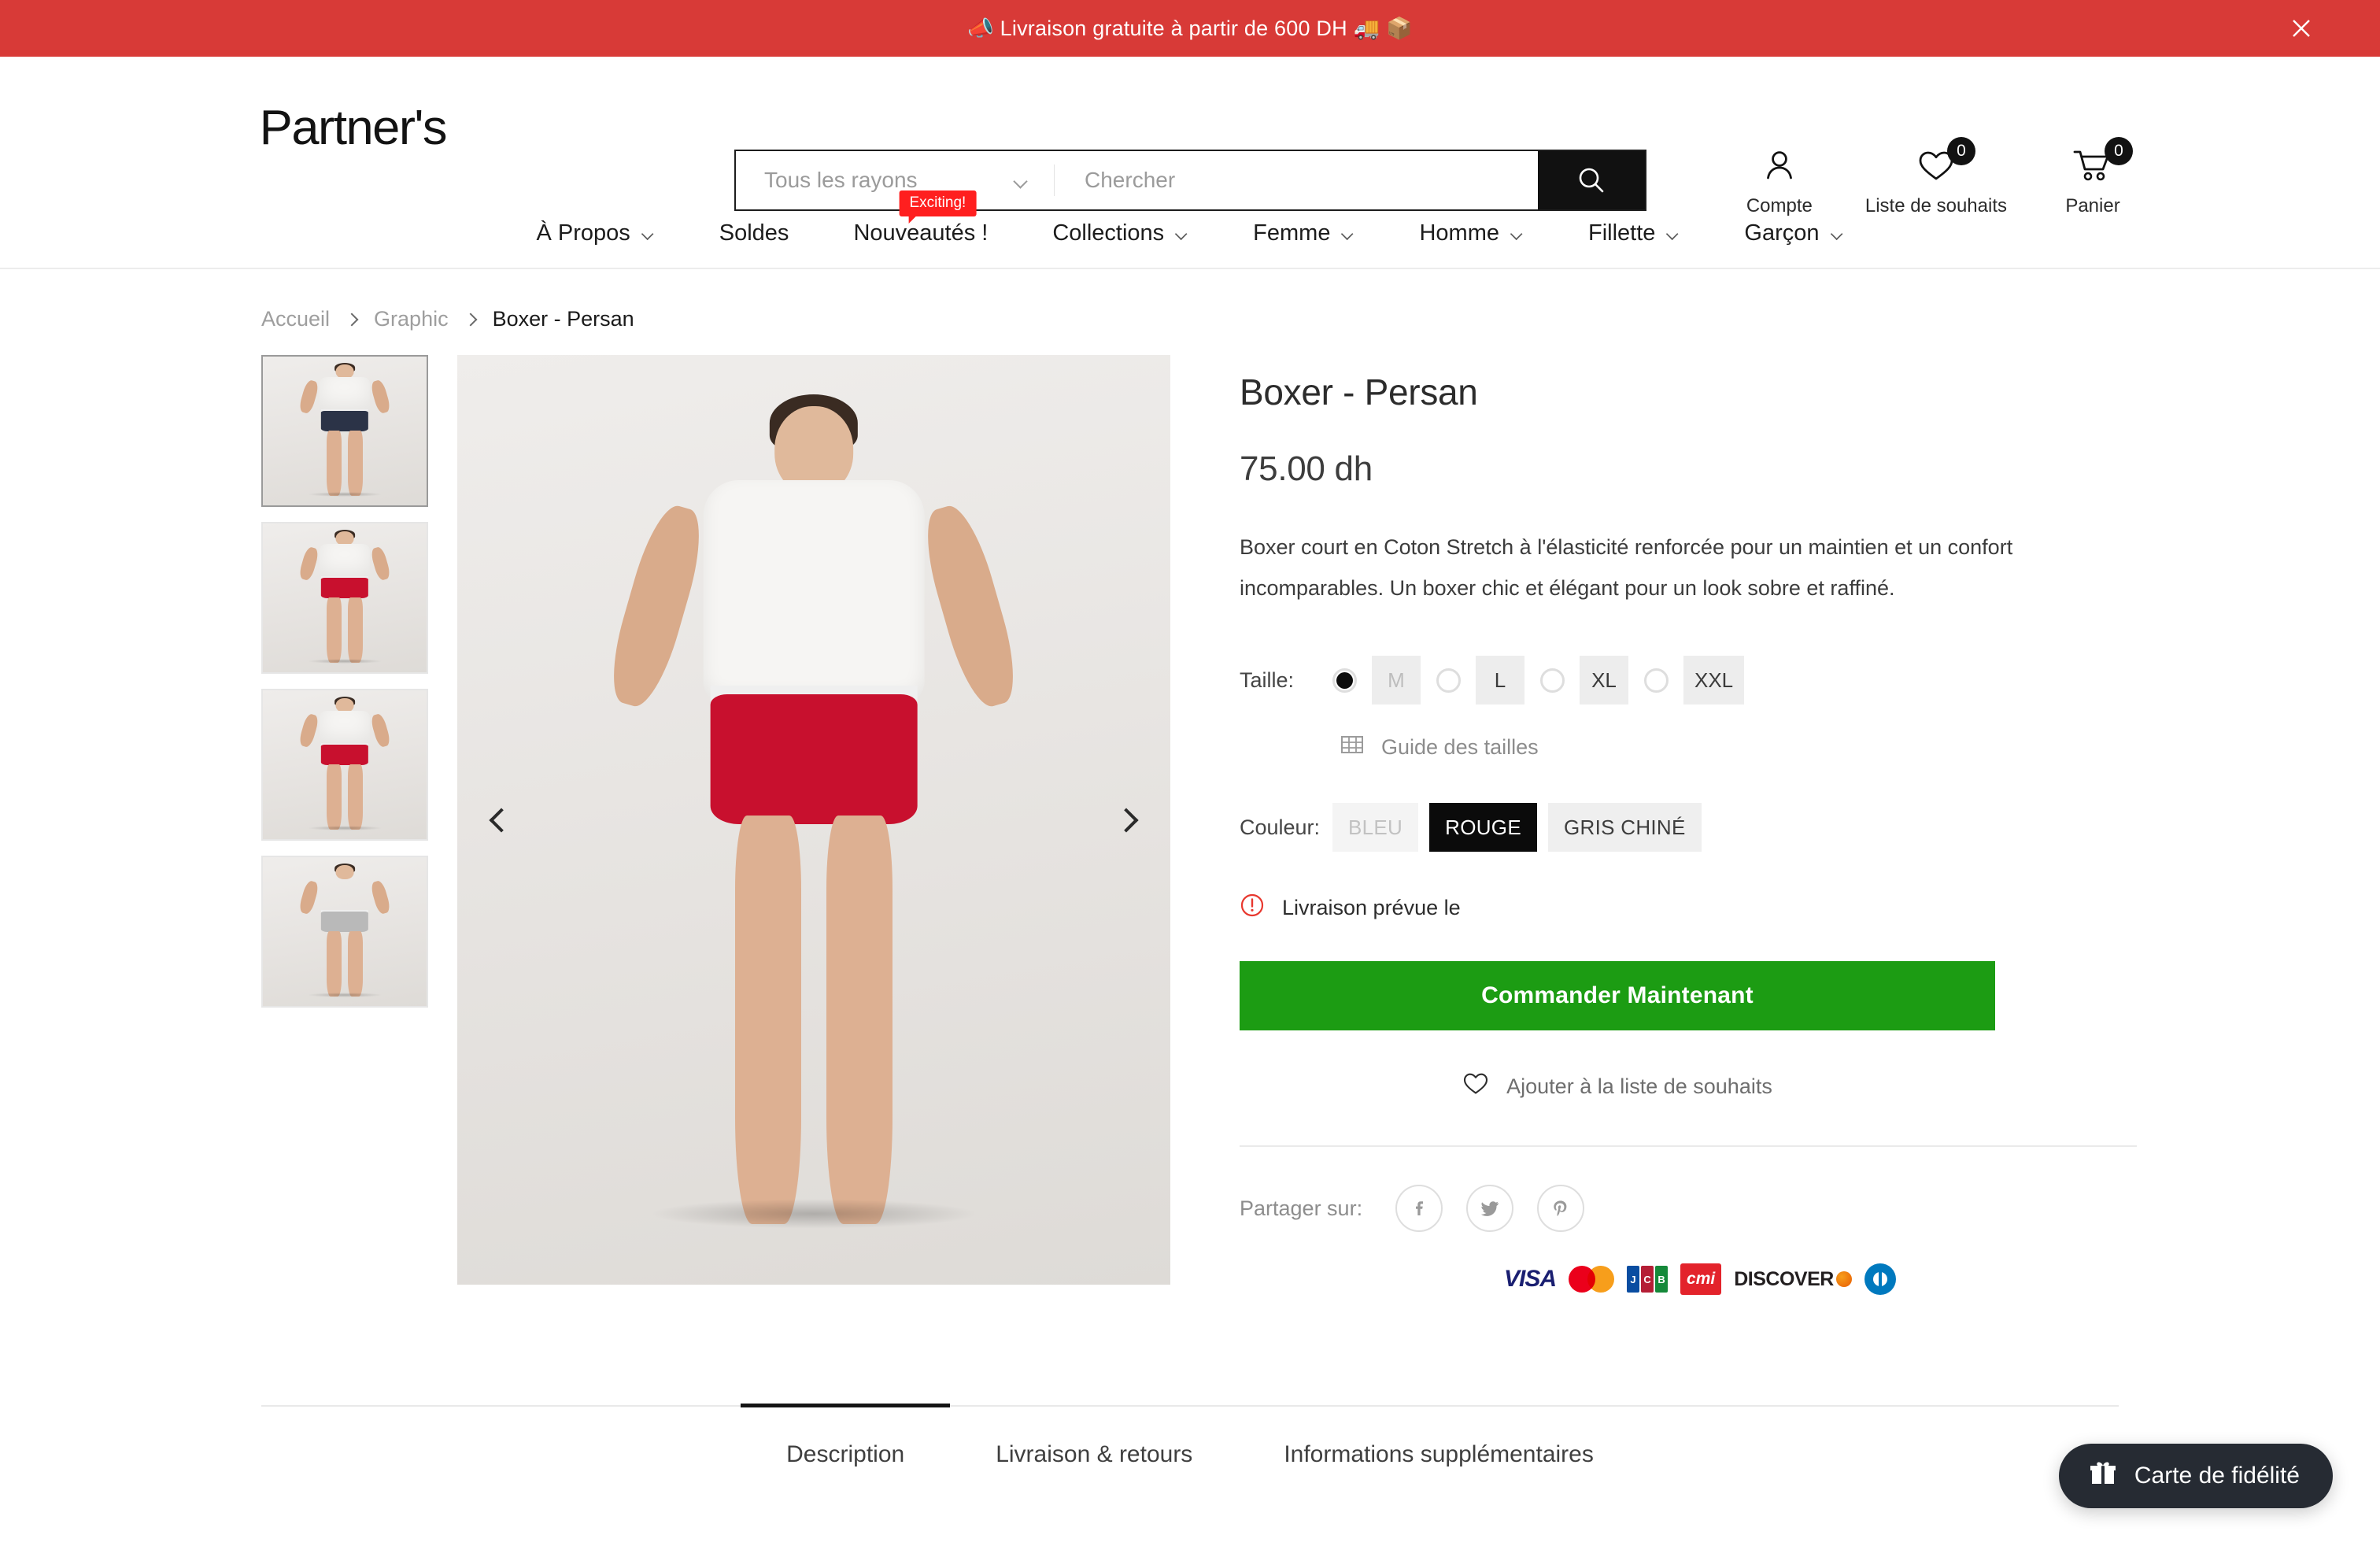 Image resolution: width=2380 pixels, height=1546 pixels. I want to click on diners-club-icon, so click(1880, 1279).